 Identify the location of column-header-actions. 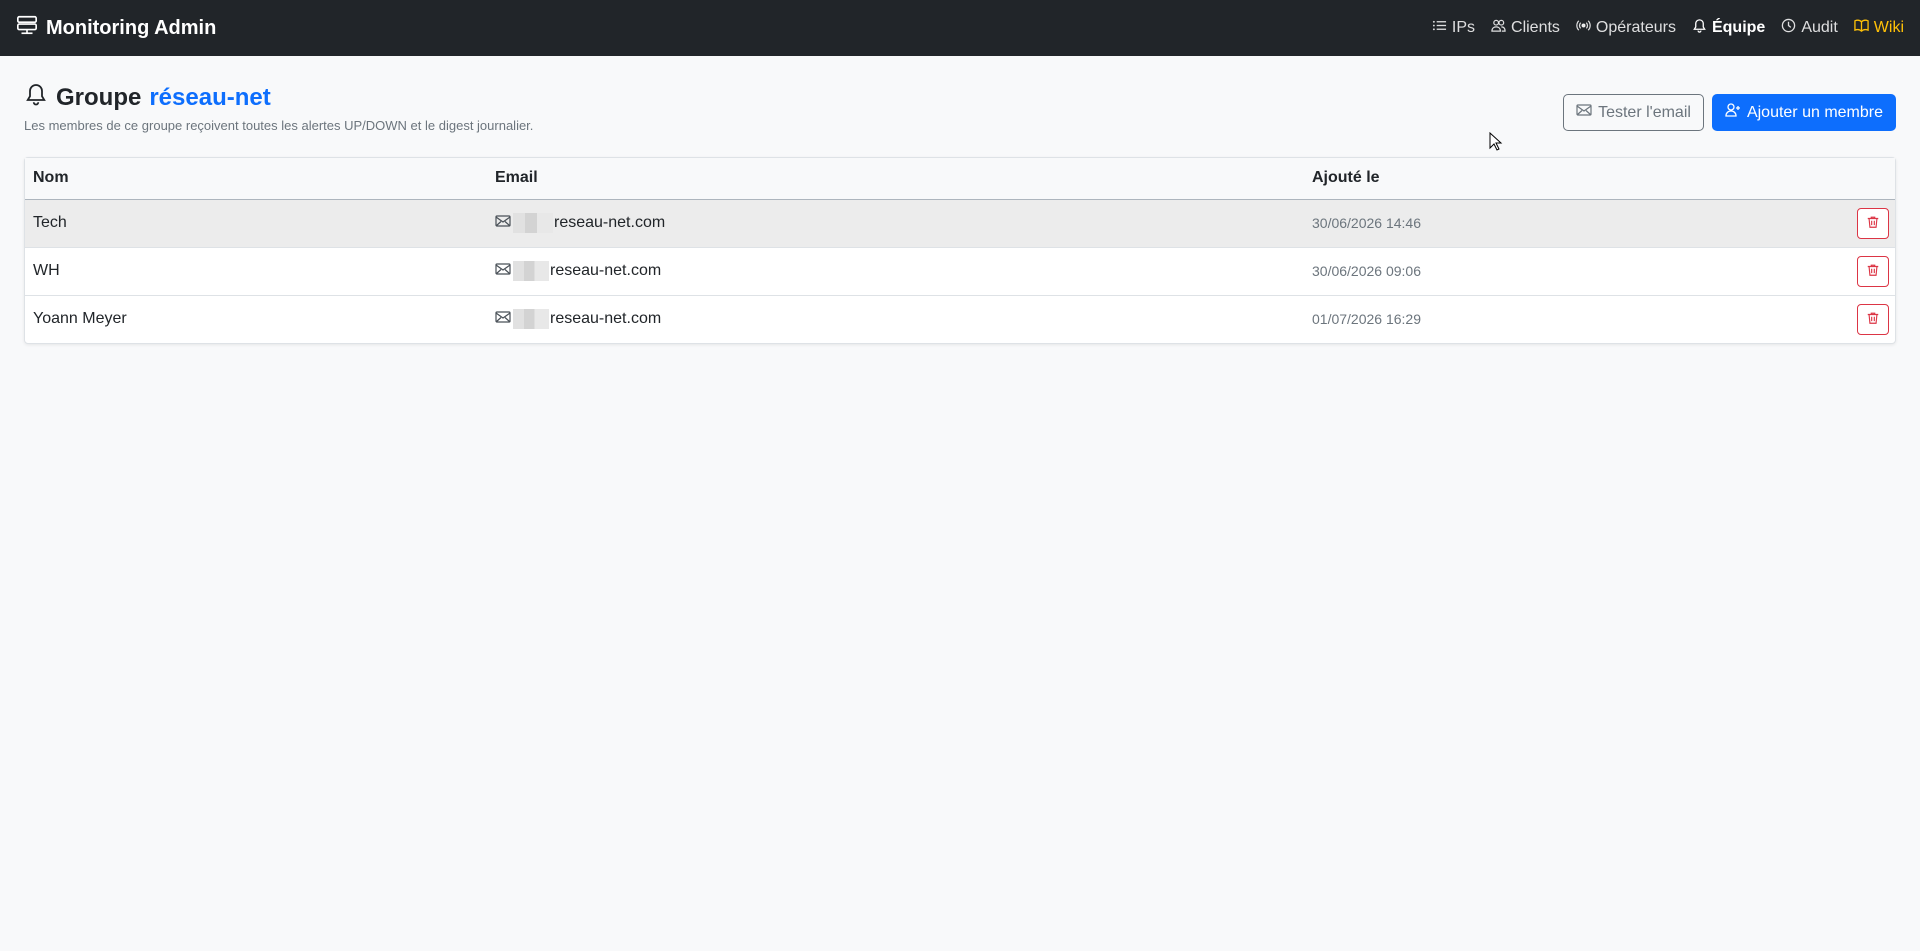
(1867, 179).